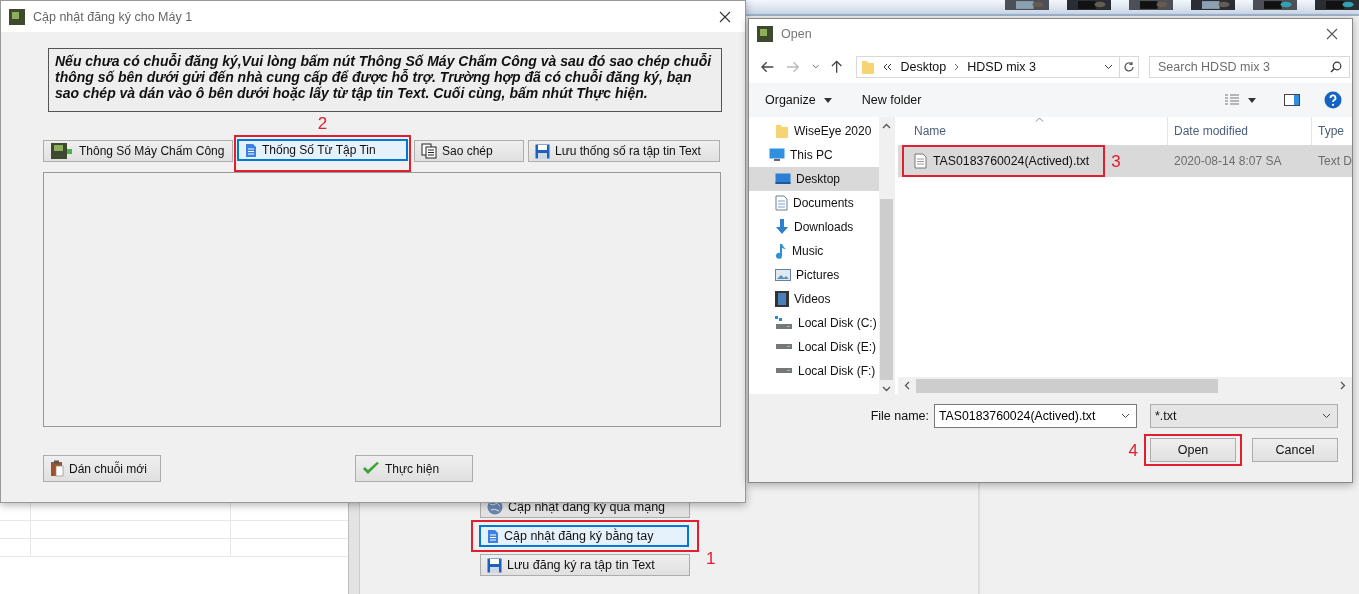  I want to click on nav-item: Desktop, so click(814, 179).